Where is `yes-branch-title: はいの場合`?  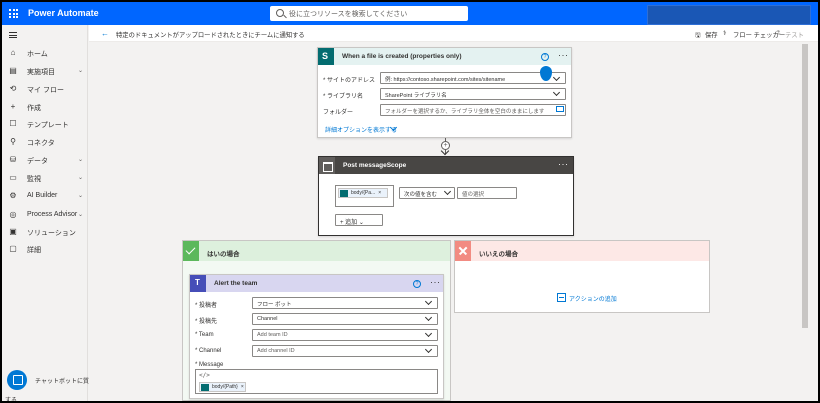
yes-branch-title: はいの場合 is located at coordinates (223, 254).